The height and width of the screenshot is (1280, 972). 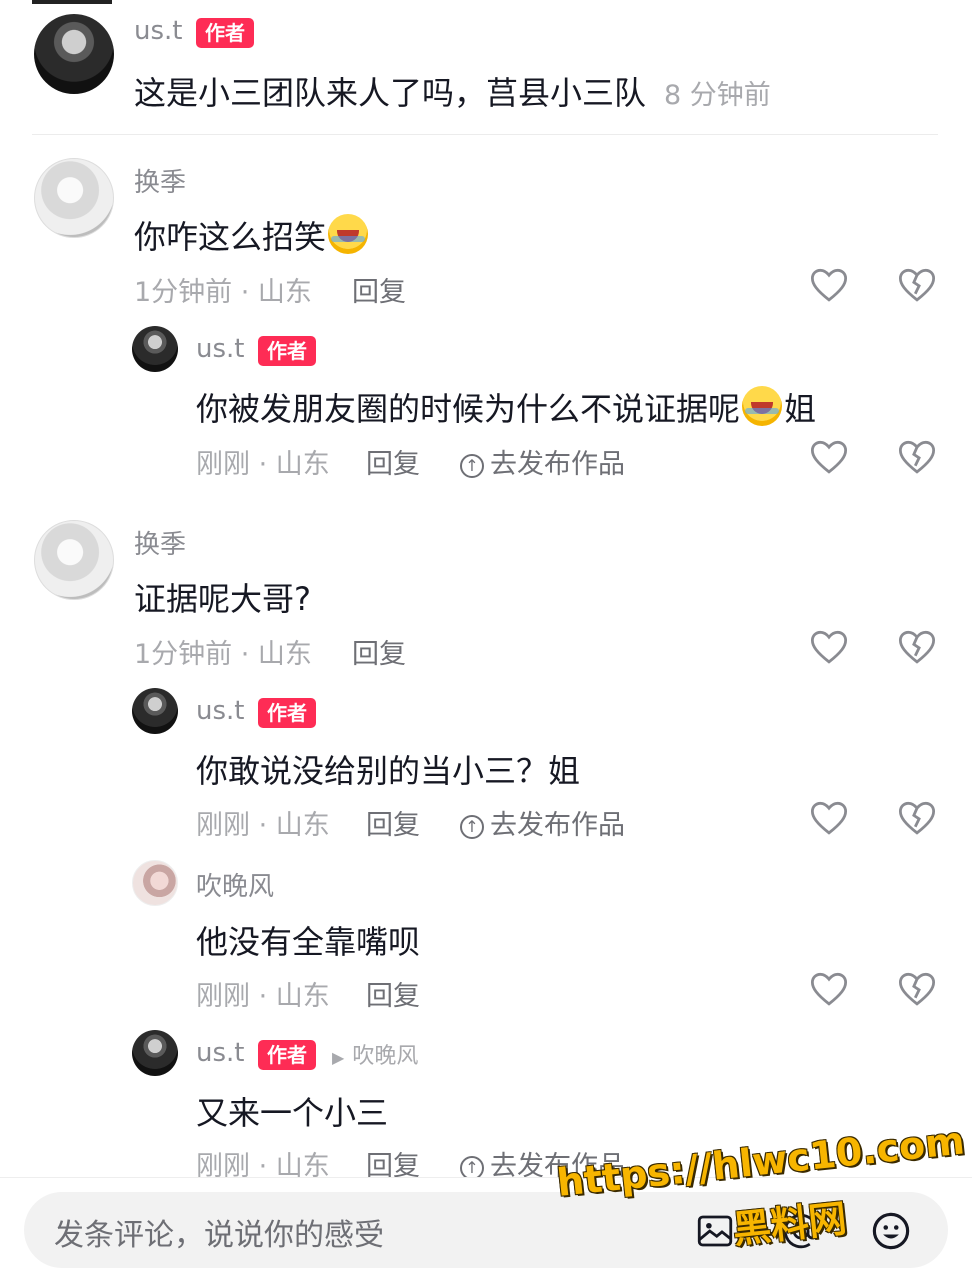 What do you see at coordinates (375, 1054) in the screenshot?
I see `reply-to: ▶ 吹晚风` at bounding box center [375, 1054].